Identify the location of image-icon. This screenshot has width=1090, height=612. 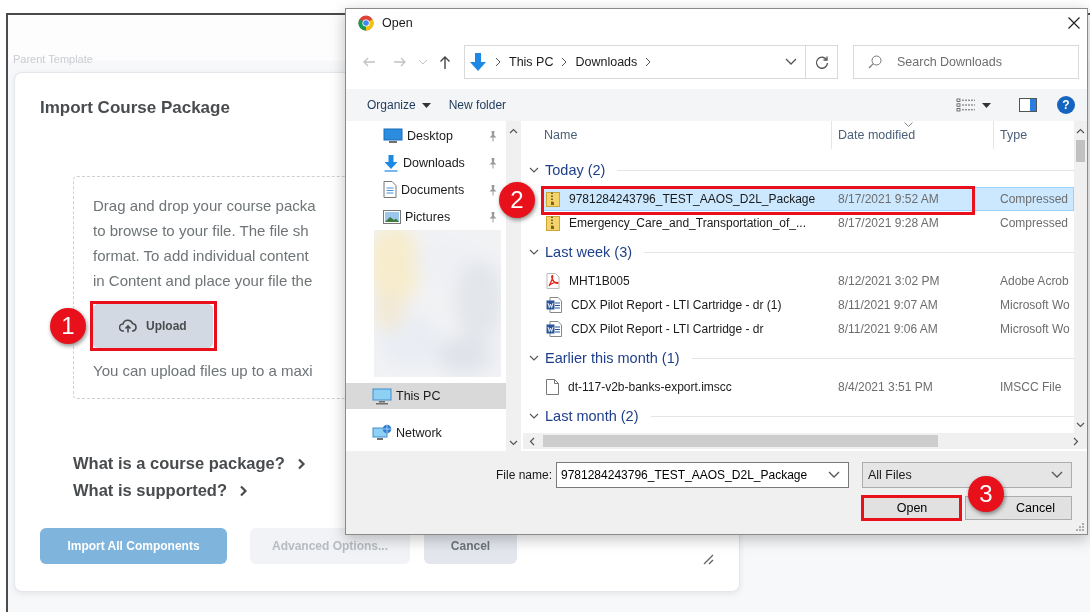
(392, 216).